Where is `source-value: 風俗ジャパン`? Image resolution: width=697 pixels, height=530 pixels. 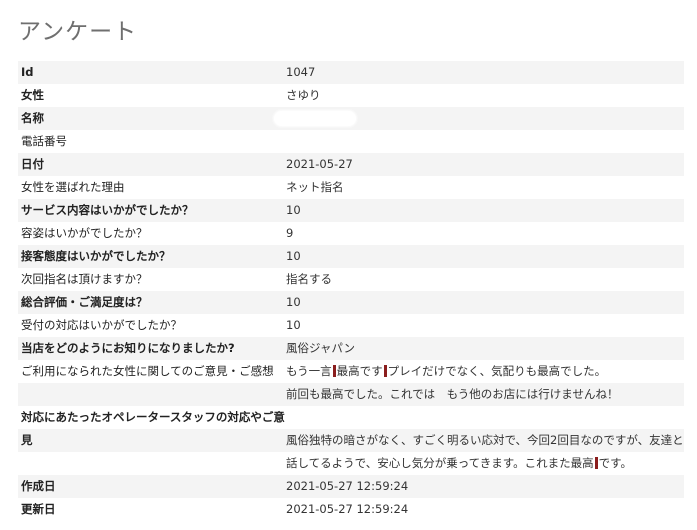 source-value: 風俗ジャパン is located at coordinates (483, 348).